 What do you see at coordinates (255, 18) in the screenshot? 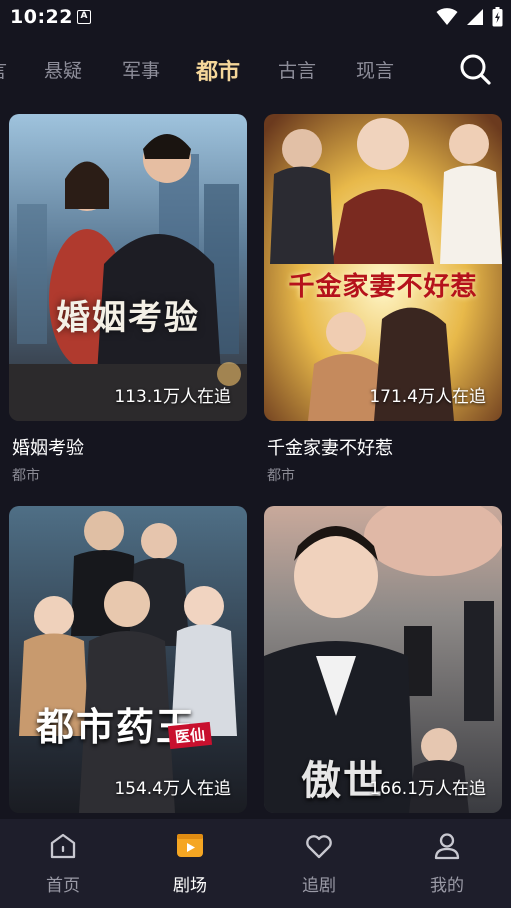
I see `status-bar: 10:22 A` at bounding box center [255, 18].